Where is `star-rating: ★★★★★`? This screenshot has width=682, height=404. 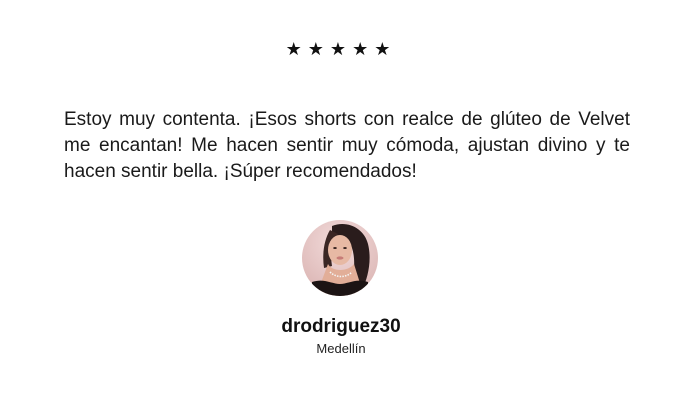
star-rating: ★★★★★ is located at coordinates (341, 49).